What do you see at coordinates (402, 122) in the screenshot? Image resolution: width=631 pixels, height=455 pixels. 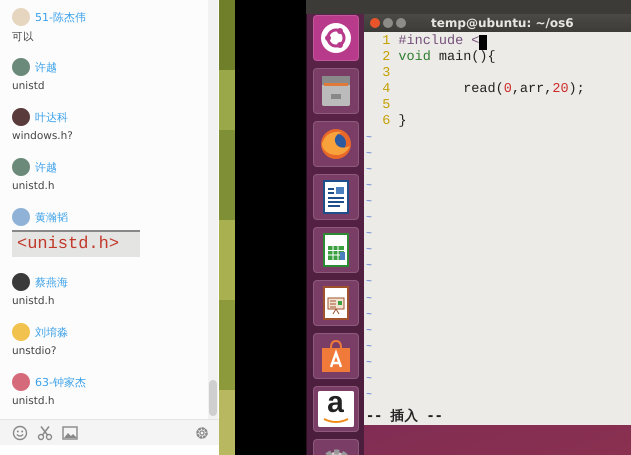 I see `code-line: }` at bounding box center [402, 122].